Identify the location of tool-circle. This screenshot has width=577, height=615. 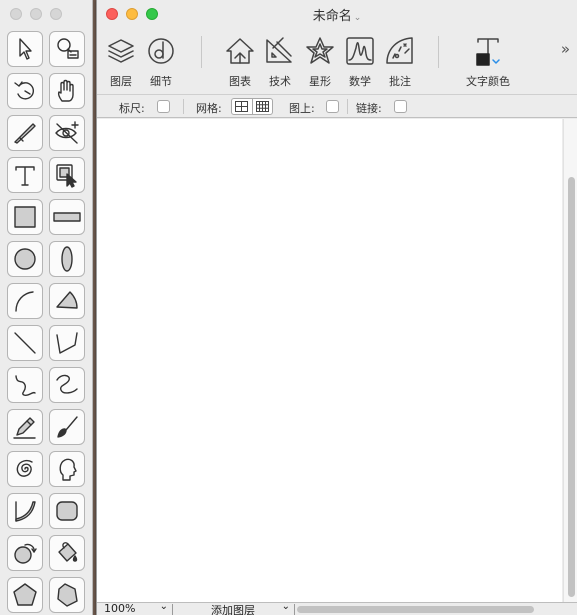
(25, 259).